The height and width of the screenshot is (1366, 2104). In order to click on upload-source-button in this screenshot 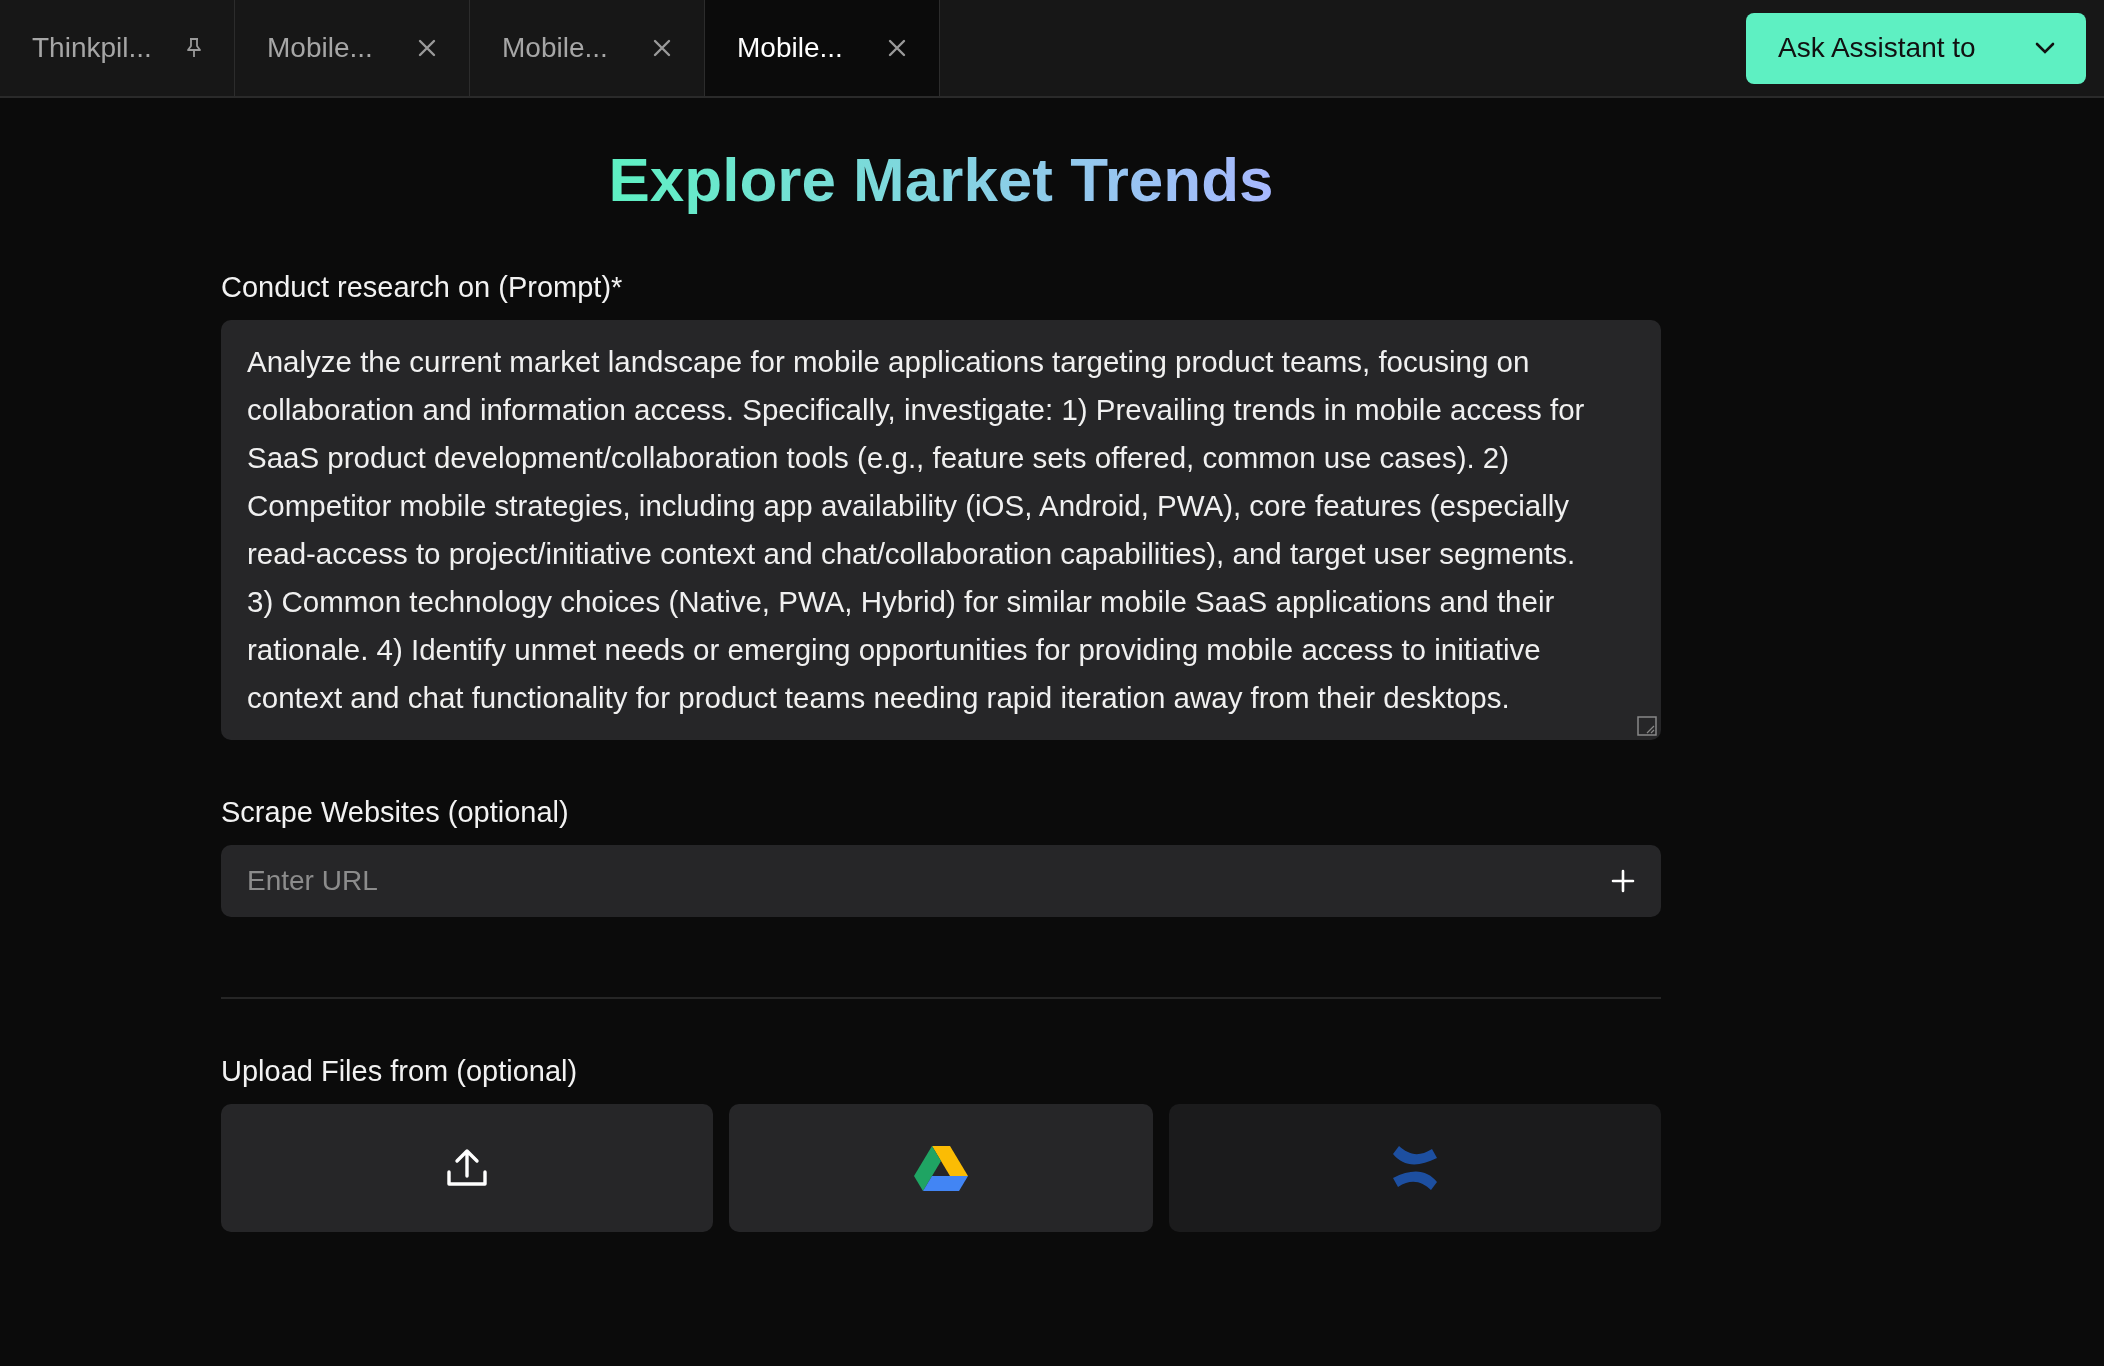, I will do `click(941, 1168)`.